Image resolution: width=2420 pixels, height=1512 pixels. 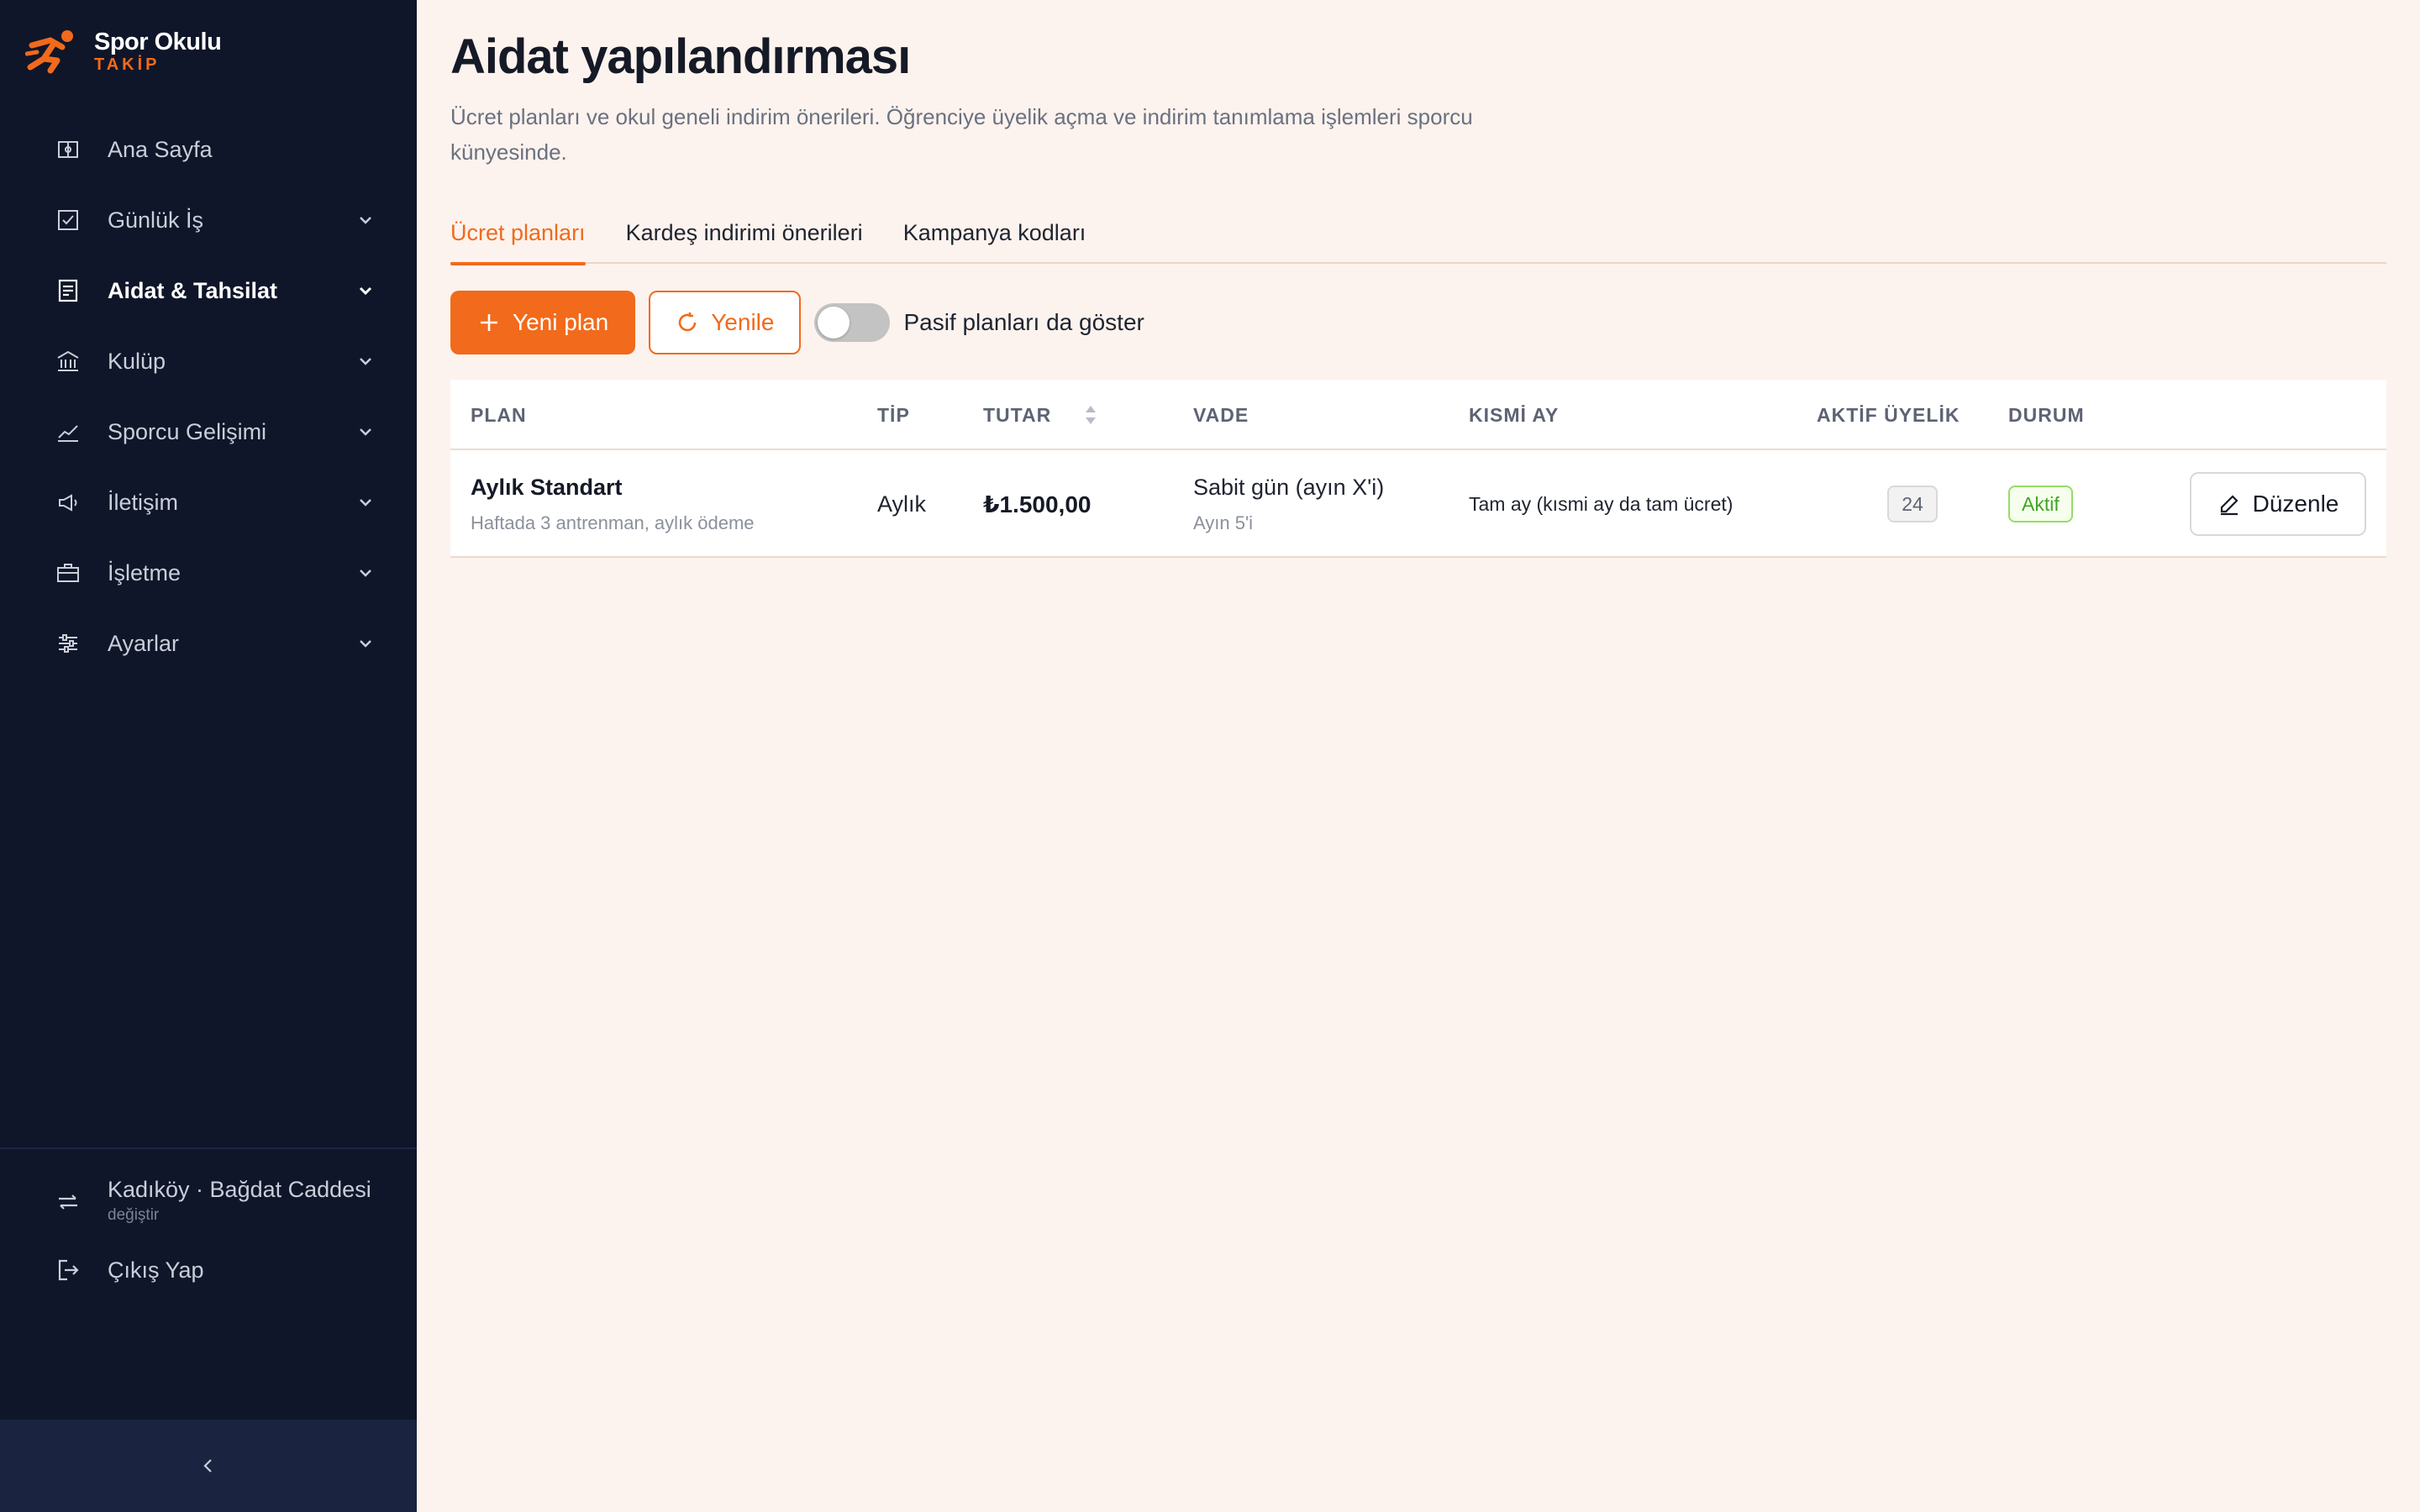 What do you see at coordinates (1289, 487) in the screenshot?
I see `due-rule: Sabit gün (ayın X'i)` at bounding box center [1289, 487].